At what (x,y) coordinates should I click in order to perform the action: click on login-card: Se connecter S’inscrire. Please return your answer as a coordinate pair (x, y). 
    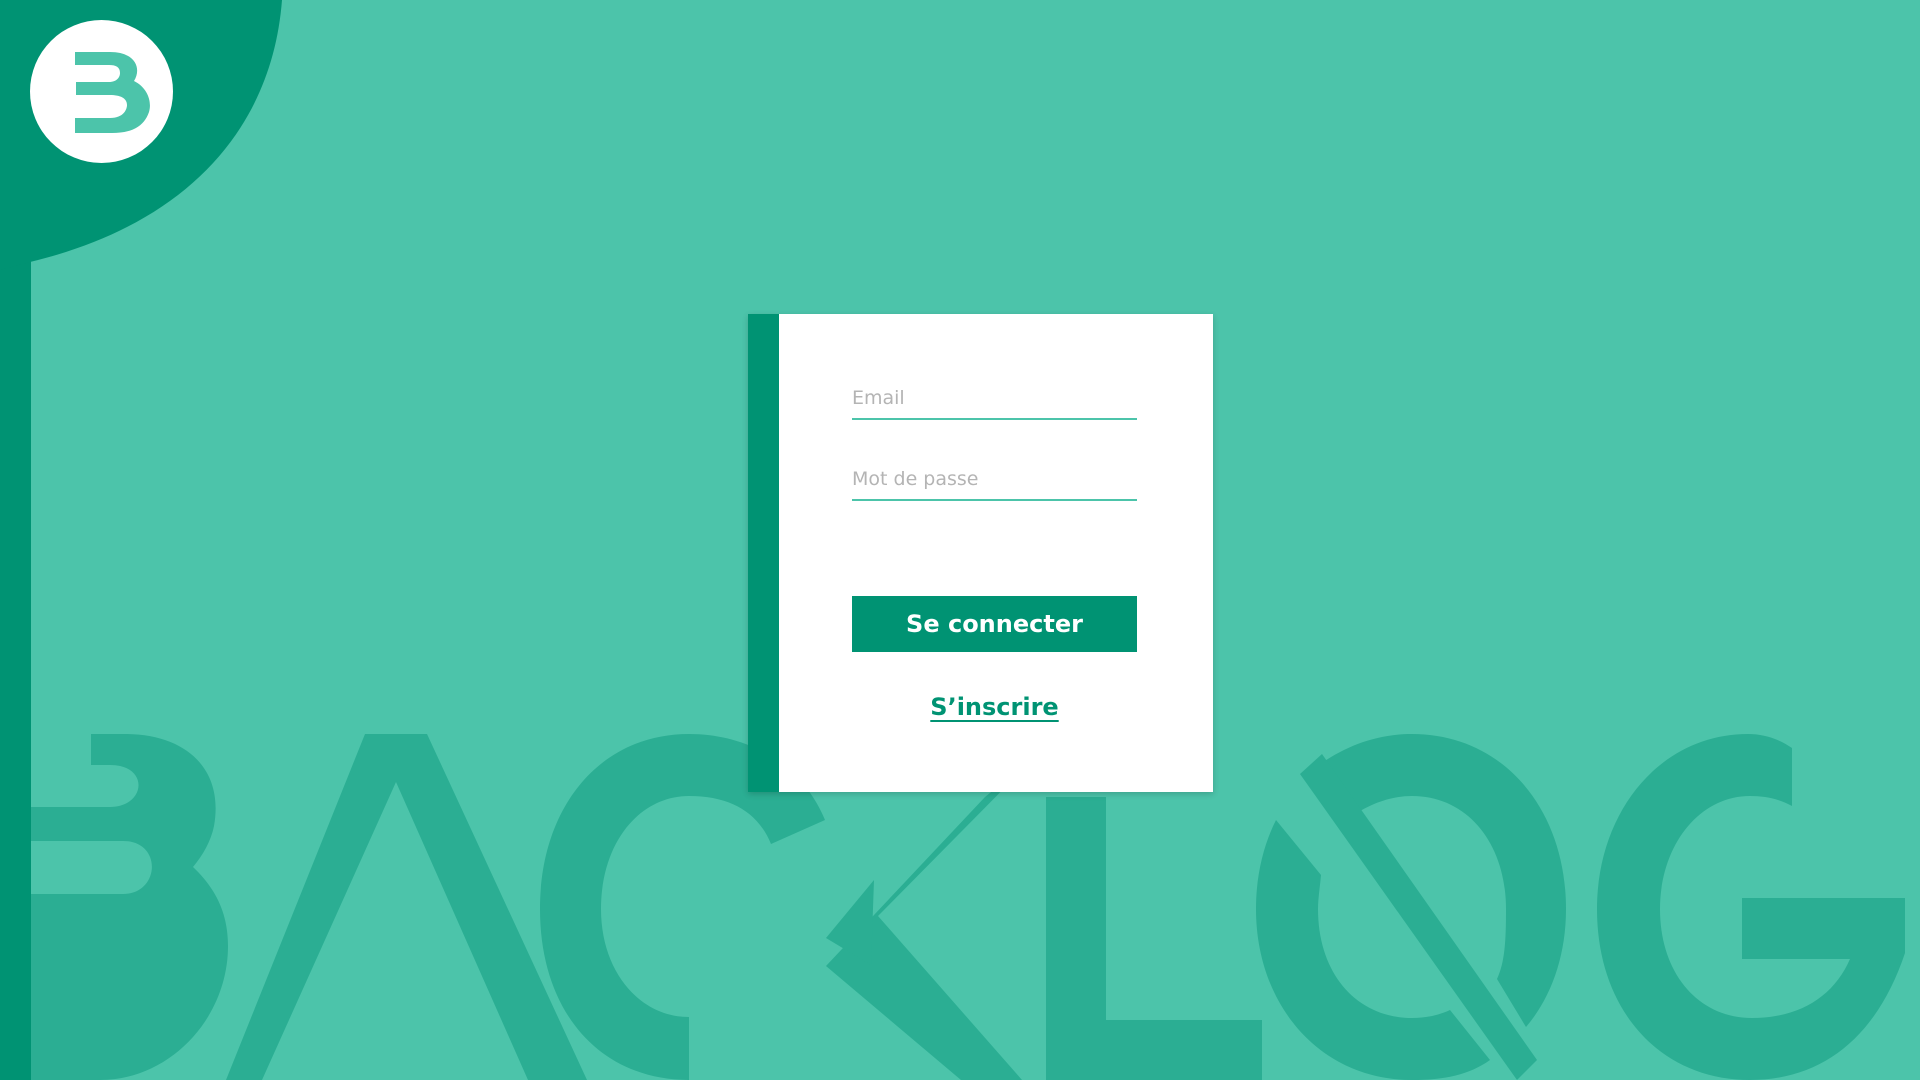
    Looking at the image, I should click on (980, 553).